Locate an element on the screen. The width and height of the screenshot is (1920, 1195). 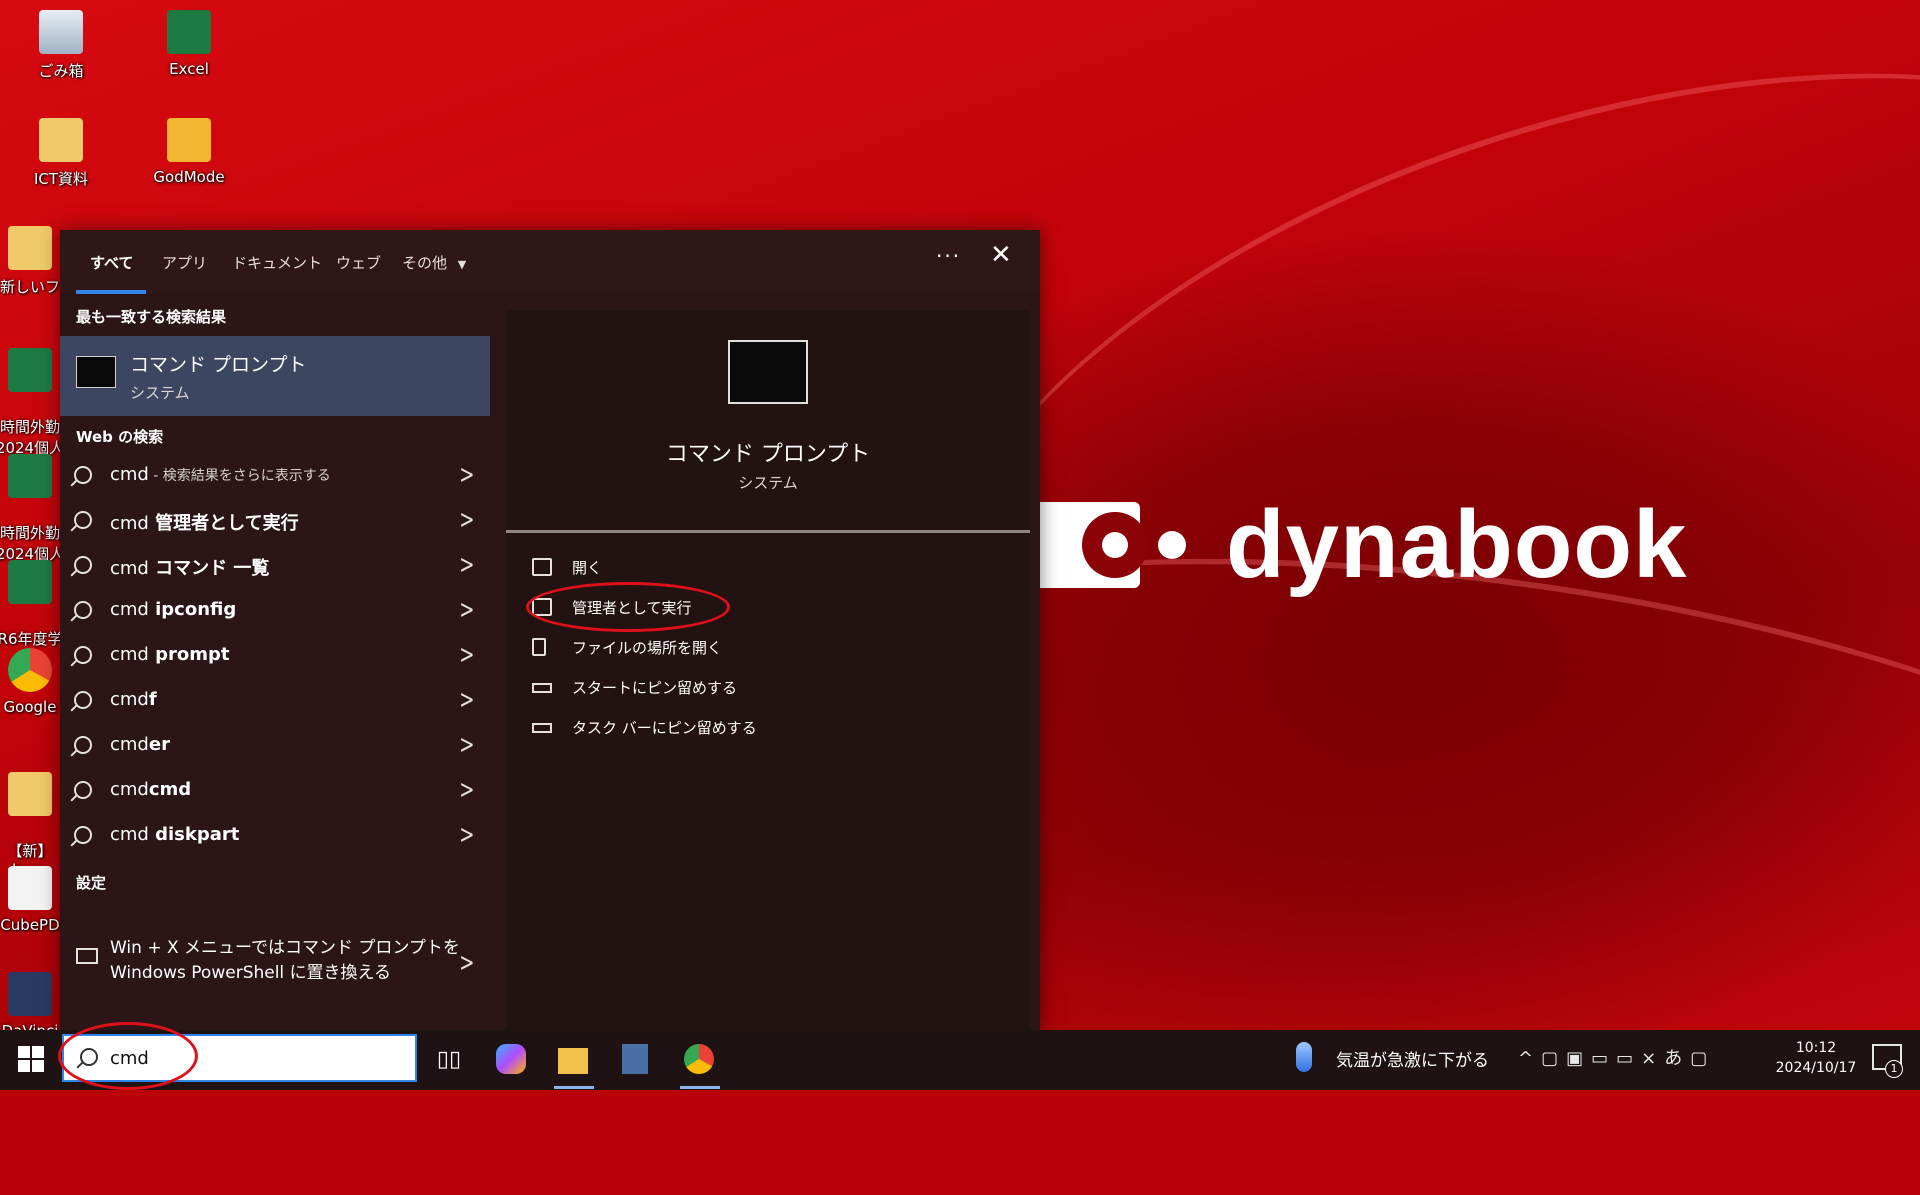
network-status-icon: ▣ is located at coordinates (1578, 1058).